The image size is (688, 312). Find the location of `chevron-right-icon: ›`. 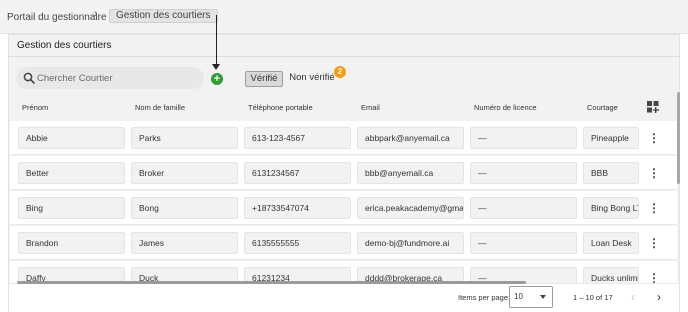

chevron-right-icon: › is located at coordinates (659, 297).